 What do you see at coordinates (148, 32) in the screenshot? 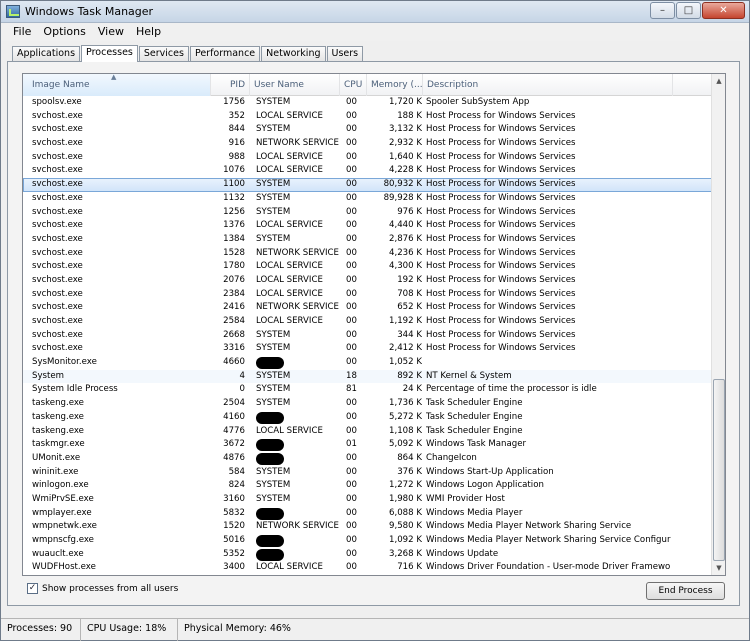
I see `menu-help: Help` at bounding box center [148, 32].